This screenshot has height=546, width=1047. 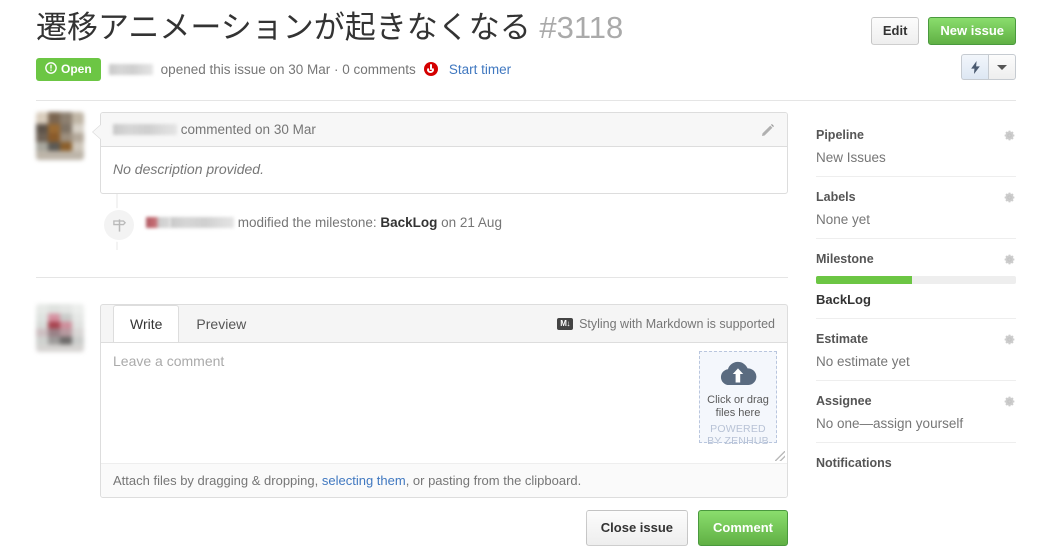 I want to click on sidebar-section-header: Estimate, so click(x=916, y=339).